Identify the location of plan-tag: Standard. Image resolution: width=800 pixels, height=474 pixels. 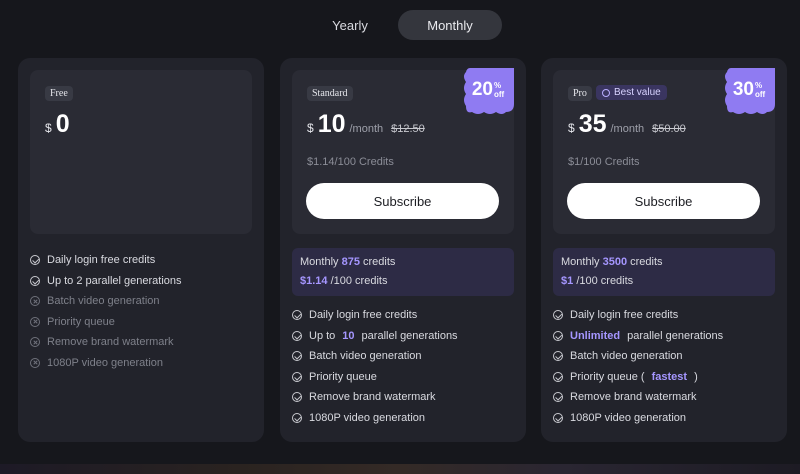
(330, 93).